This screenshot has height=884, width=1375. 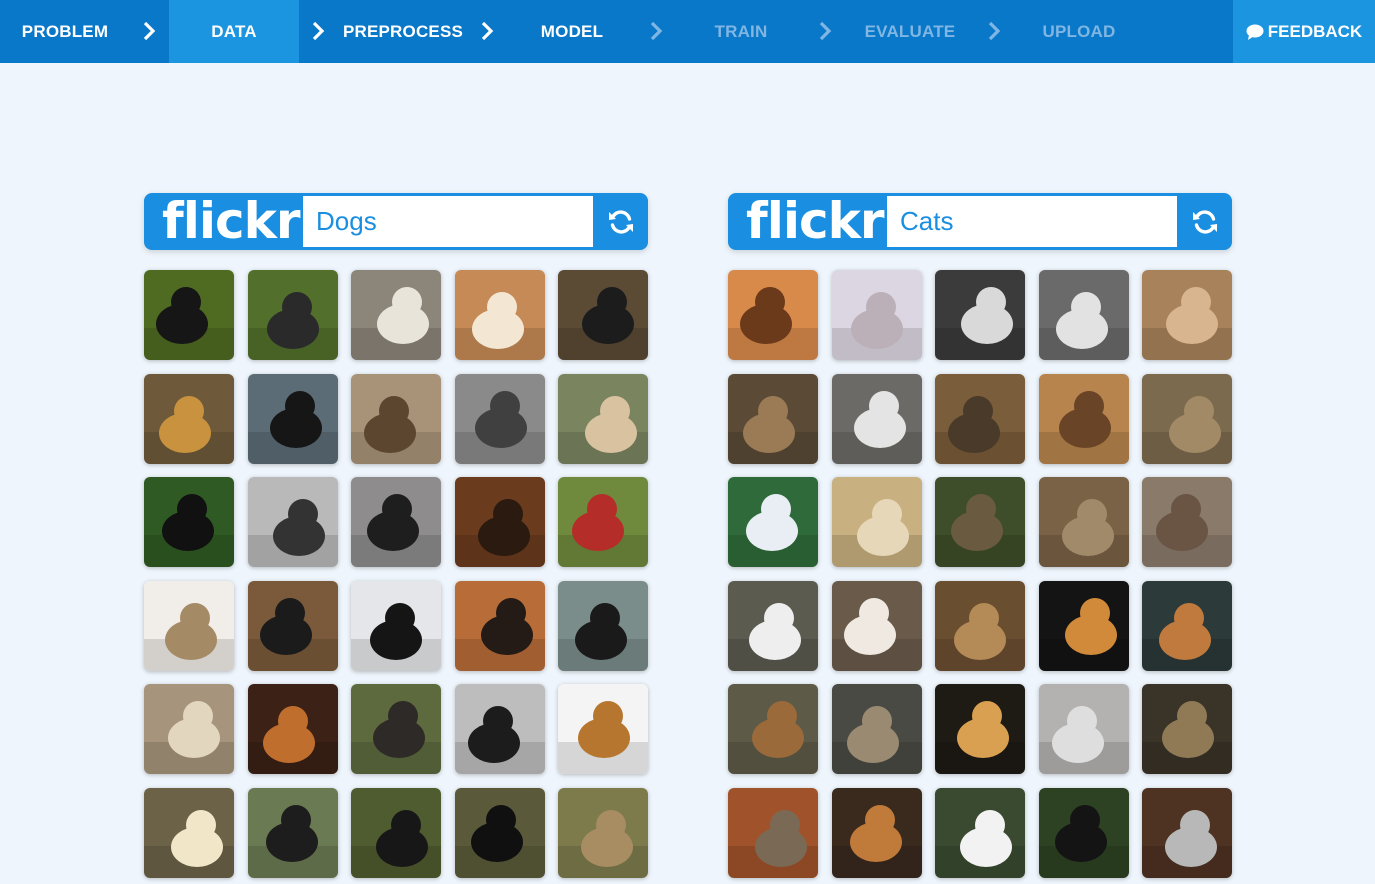 What do you see at coordinates (1304, 31) in the screenshot?
I see `feedback-button: FEEDBACK` at bounding box center [1304, 31].